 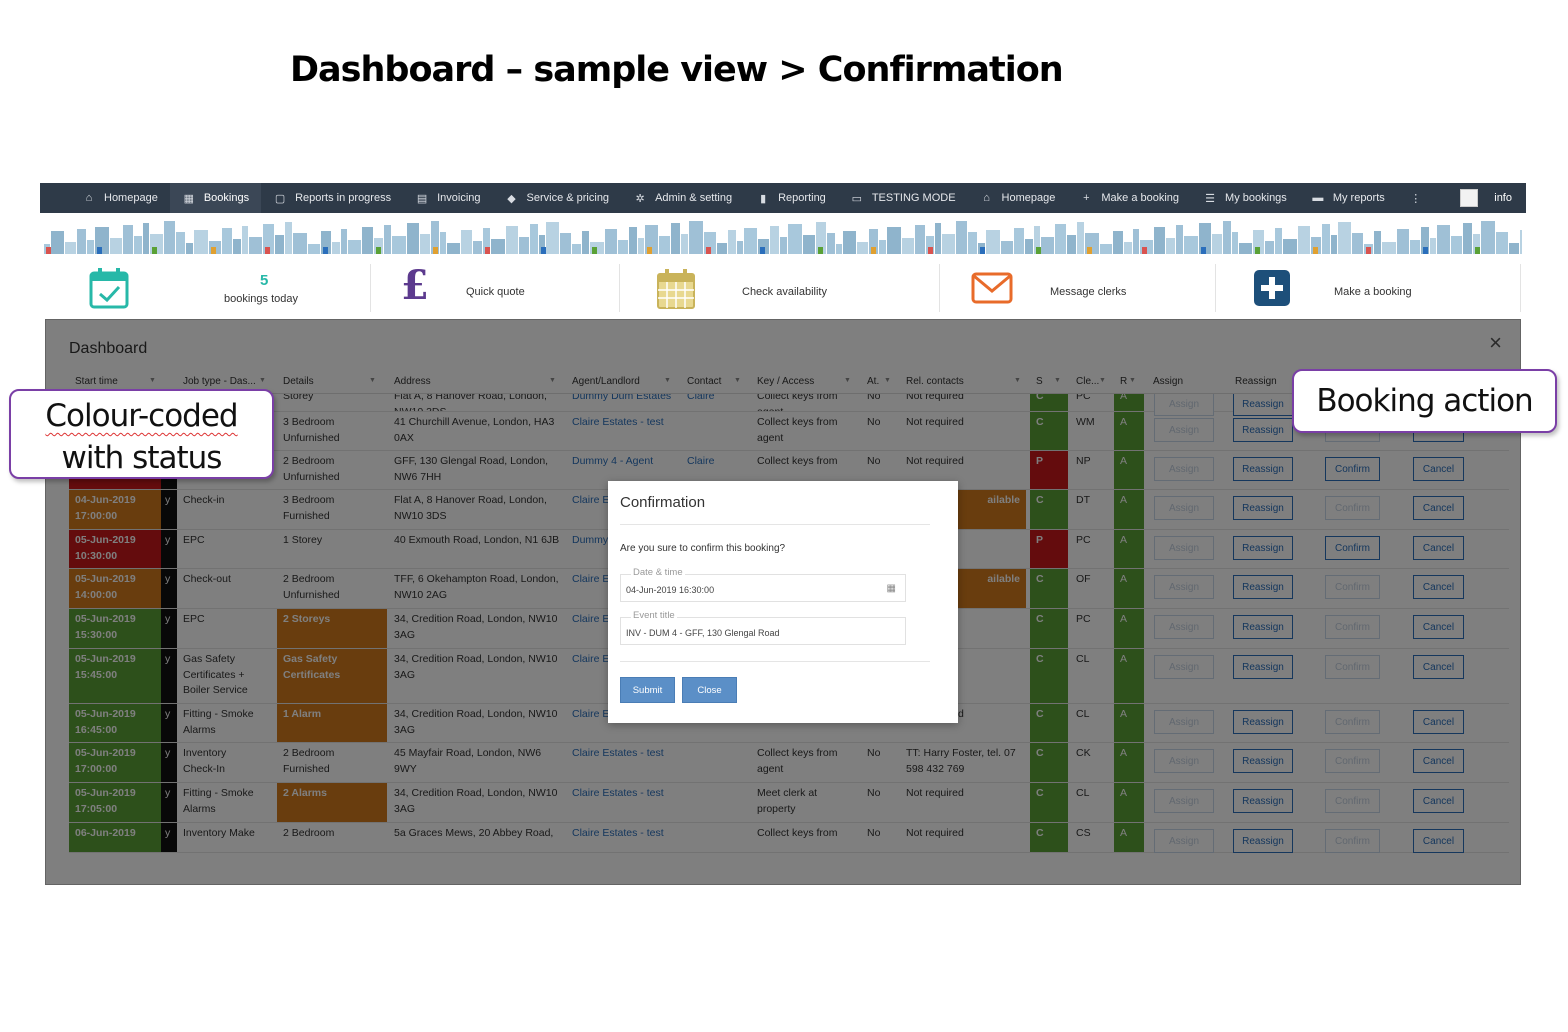 I want to click on bar-chart-icon: ▮, so click(x=763, y=198).